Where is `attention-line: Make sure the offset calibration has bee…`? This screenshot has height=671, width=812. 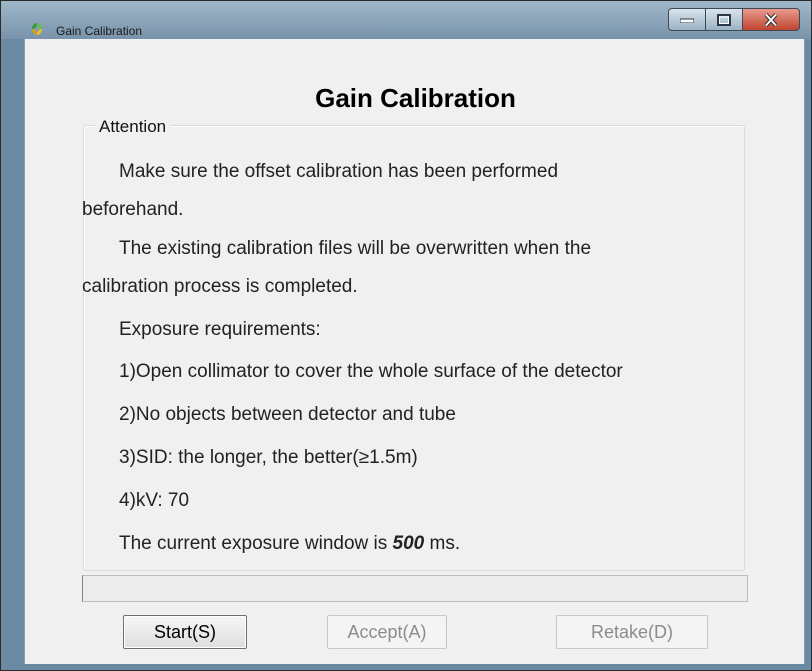
attention-line: Make sure the offset calibration has bee… is located at coordinates (339, 171).